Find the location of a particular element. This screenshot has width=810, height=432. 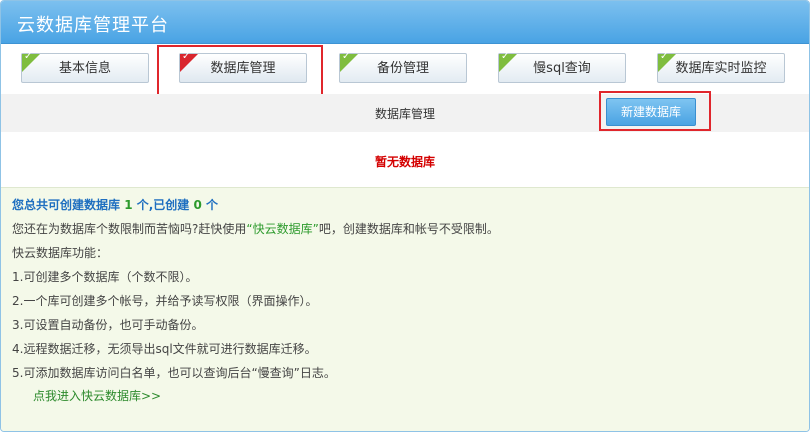

tab-realtime-monitor: ✓ 数据库实时监控 is located at coordinates (721, 67).